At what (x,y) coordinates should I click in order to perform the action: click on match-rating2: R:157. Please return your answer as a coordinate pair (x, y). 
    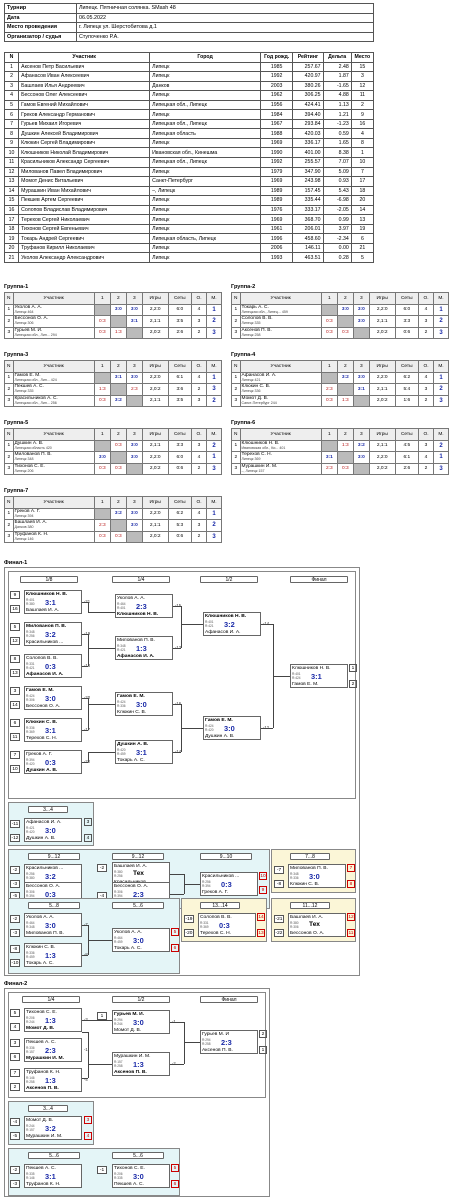
    Looking at the image, I should click on (30, 1129).